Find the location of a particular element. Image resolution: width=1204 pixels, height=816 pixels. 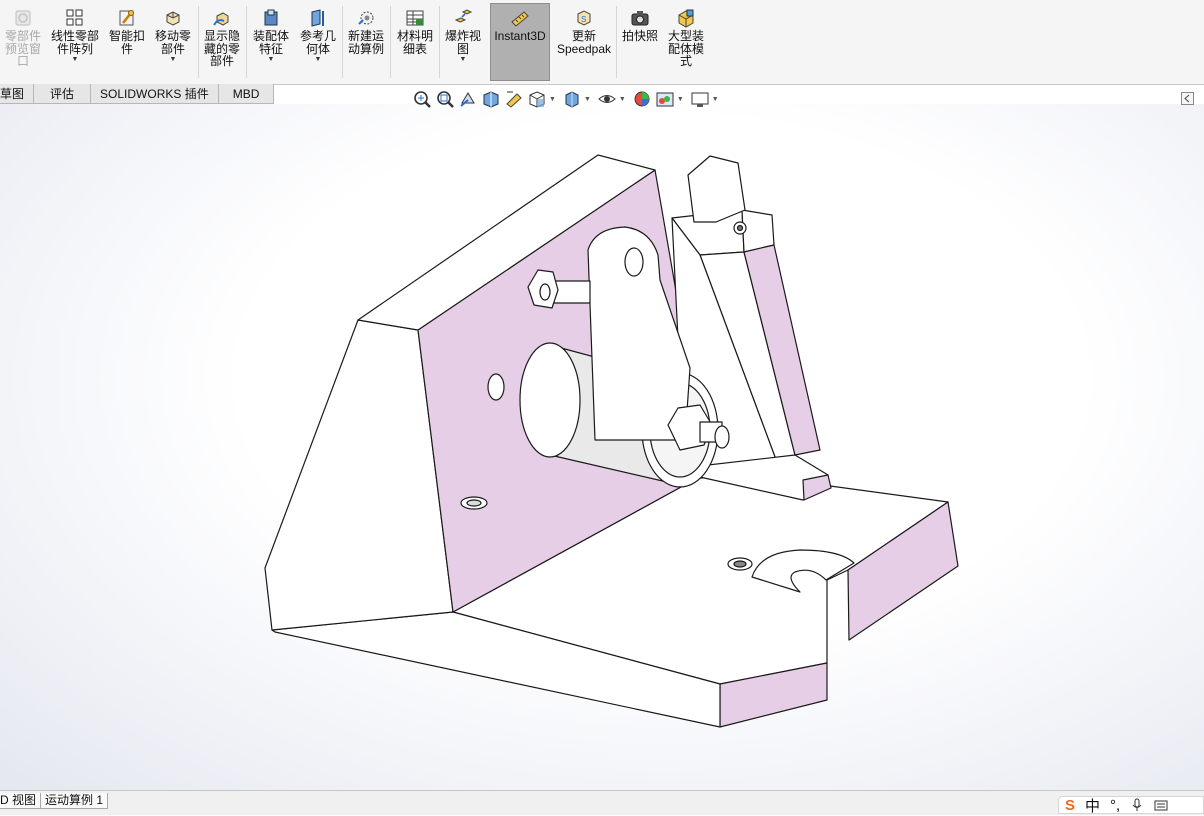

update-speedpak-button: S 更新 Speedpak is located at coordinates (584, 42).